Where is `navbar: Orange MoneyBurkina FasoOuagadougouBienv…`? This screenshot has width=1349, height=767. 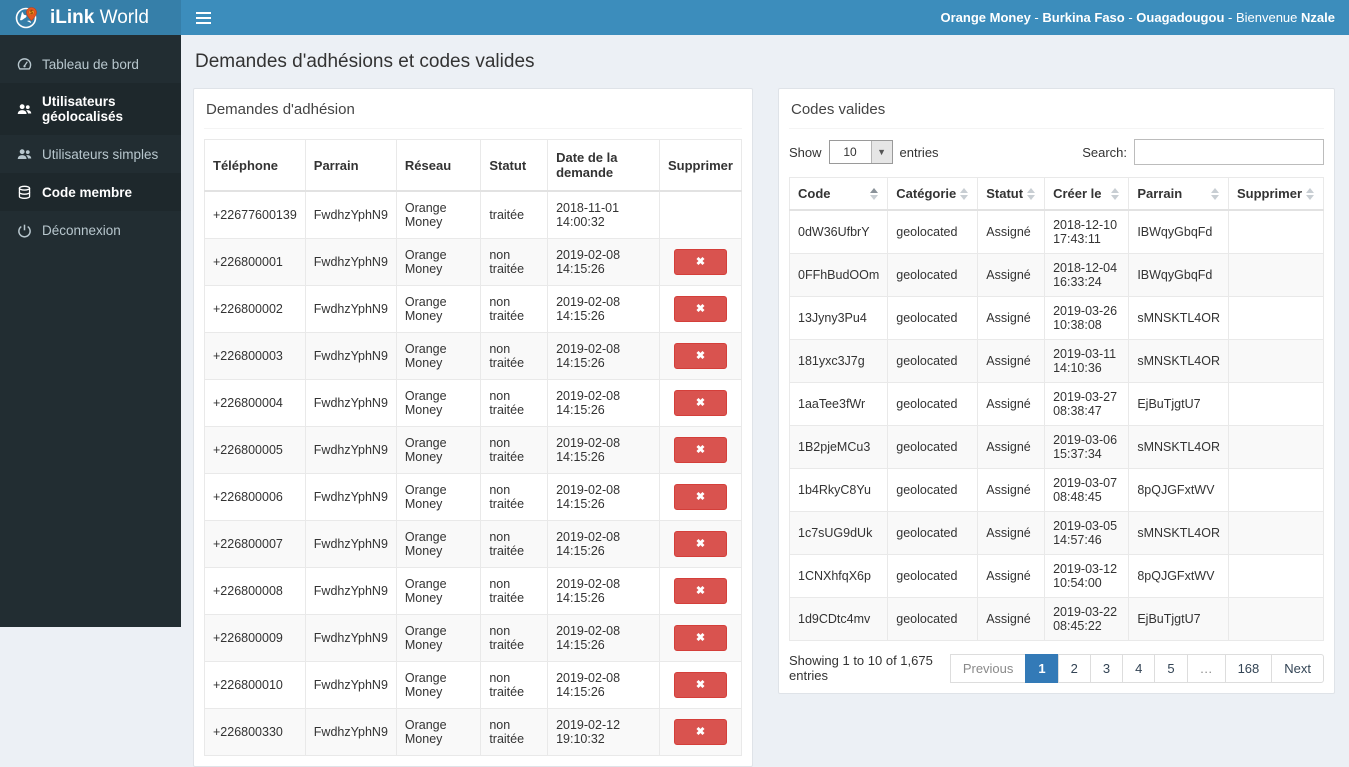
navbar: Orange MoneyBurkina FasoOuagadougouBienv… is located at coordinates (765, 17).